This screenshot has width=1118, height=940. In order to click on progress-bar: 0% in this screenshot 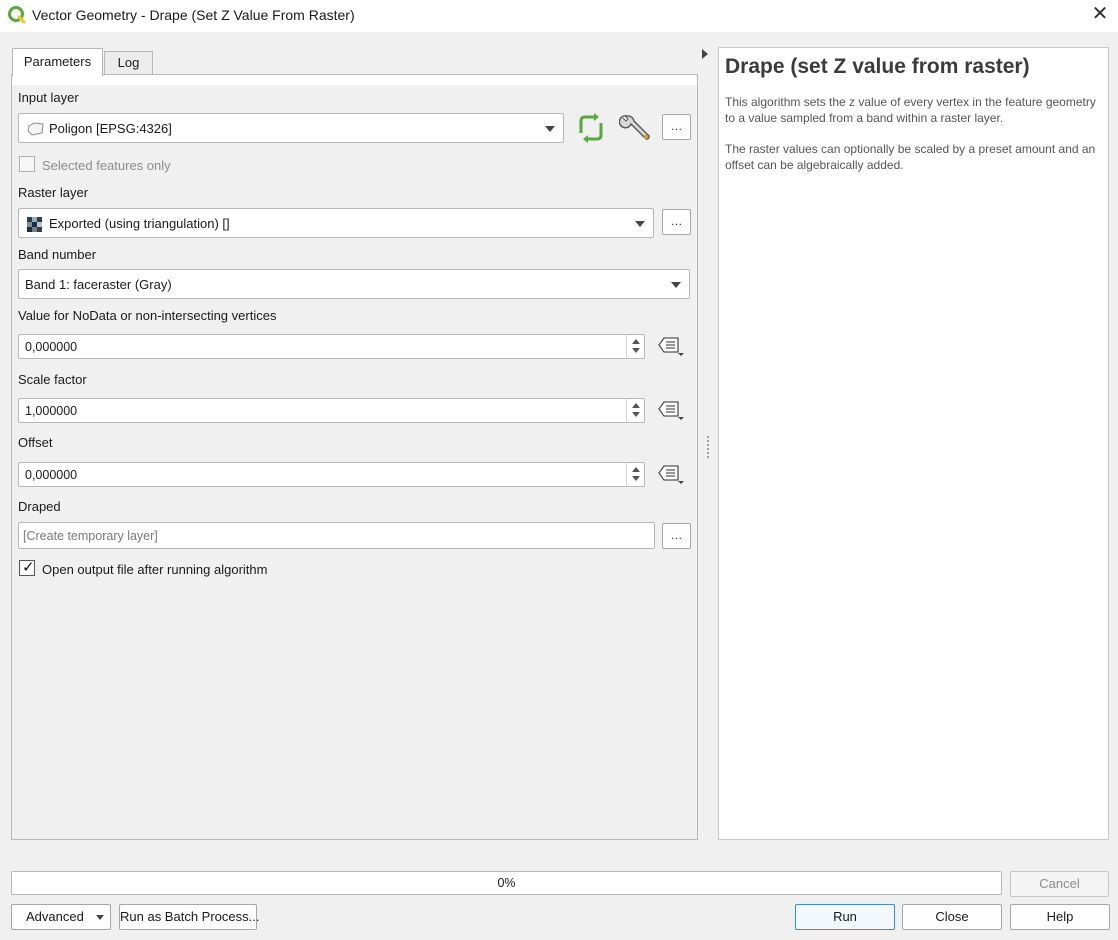, I will do `click(506, 883)`.